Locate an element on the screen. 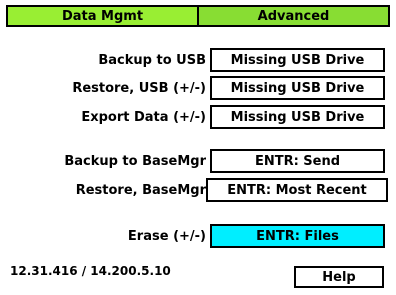 This screenshot has width=396, height=295. version-text: 12.31.416 / 14.200.5.10 is located at coordinates (90, 271).